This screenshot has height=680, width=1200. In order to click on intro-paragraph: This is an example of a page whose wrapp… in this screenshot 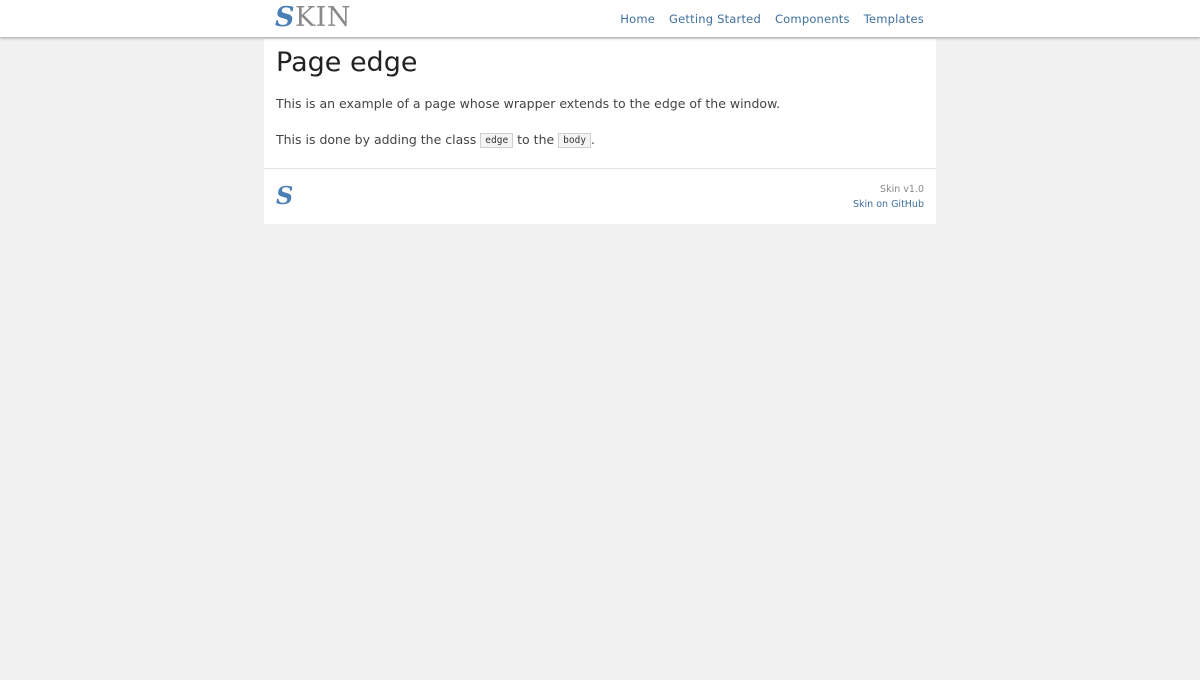, I will do `click(528, 103)`.